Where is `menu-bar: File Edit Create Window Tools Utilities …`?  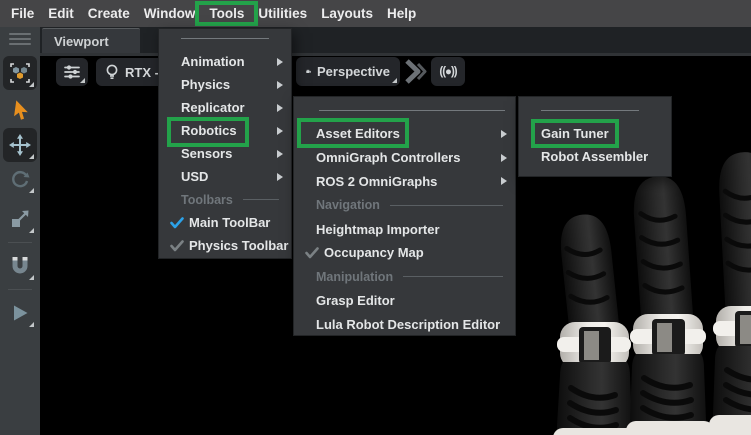 menu-bar: File Edit Create Window Tools Utilities … is located at coordinates (375, 13).